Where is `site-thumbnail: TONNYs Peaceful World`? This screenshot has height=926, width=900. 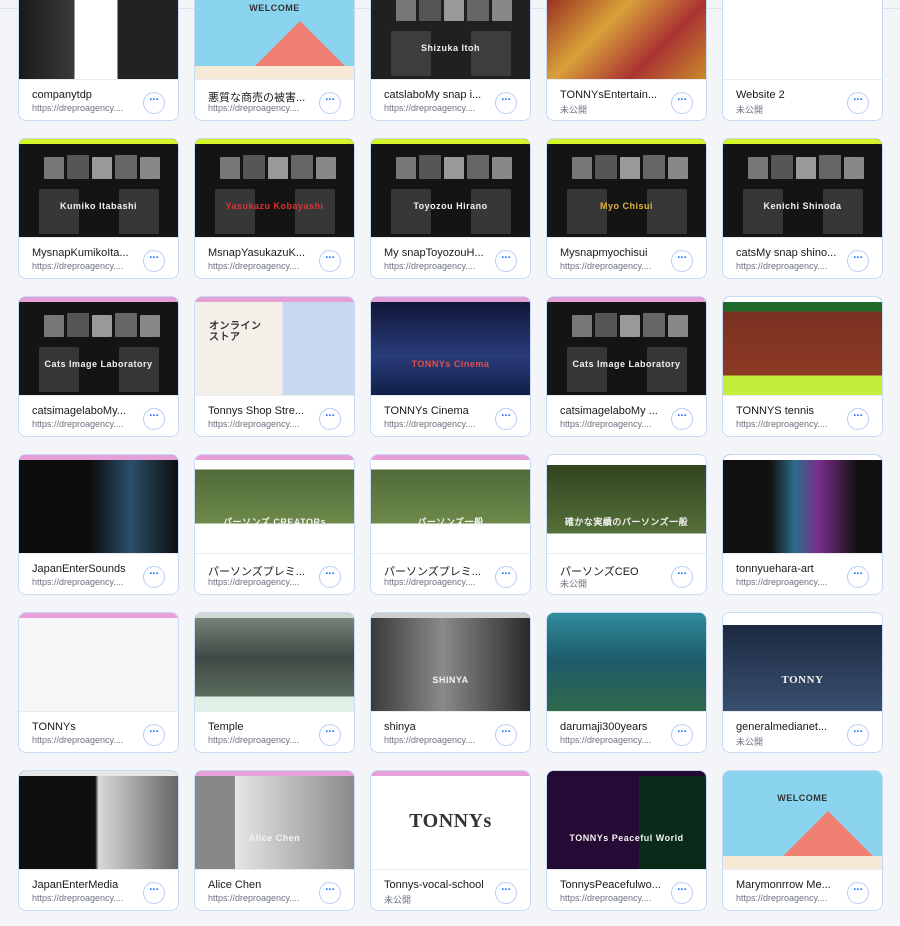 site-thumbnail: TONNYs Peaceful World is located at coordinates (626, 820).